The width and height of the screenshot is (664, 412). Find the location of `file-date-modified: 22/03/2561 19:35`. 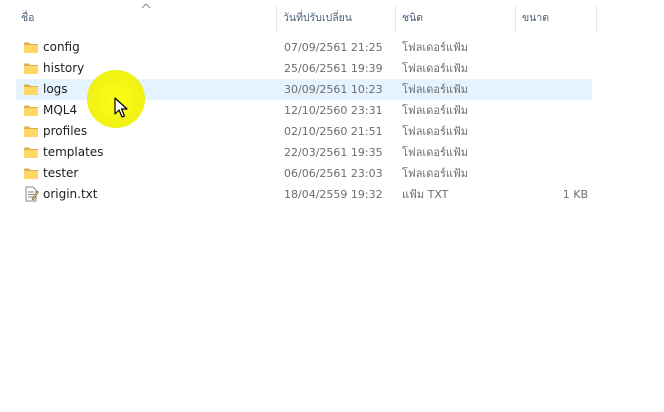

file-date-modified: 22/03/2561 19:35 is located at coordinates (333, 152).